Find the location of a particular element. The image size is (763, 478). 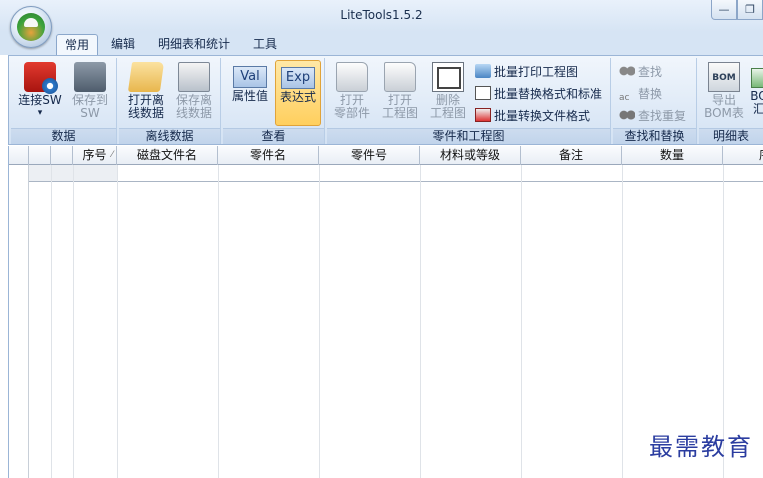

row-header-corner is located at coordinates (19, 155).